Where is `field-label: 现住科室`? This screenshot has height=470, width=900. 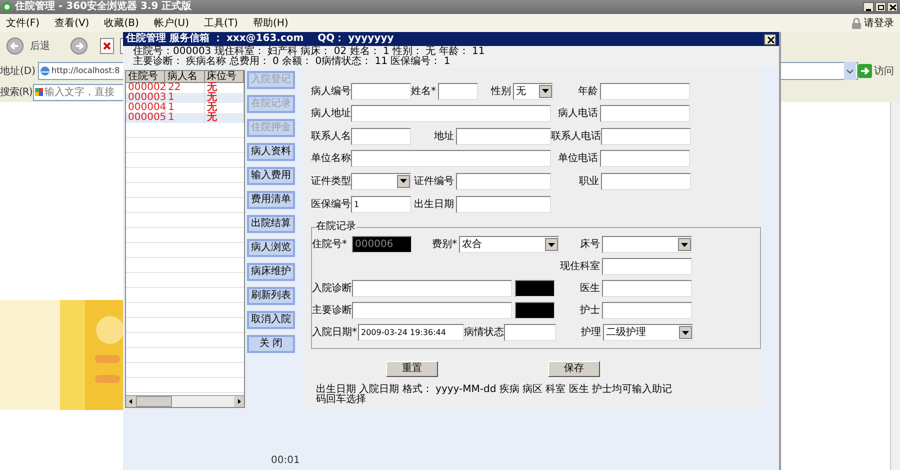
field-label: 现住科室 is located at coordinates (580, 266).